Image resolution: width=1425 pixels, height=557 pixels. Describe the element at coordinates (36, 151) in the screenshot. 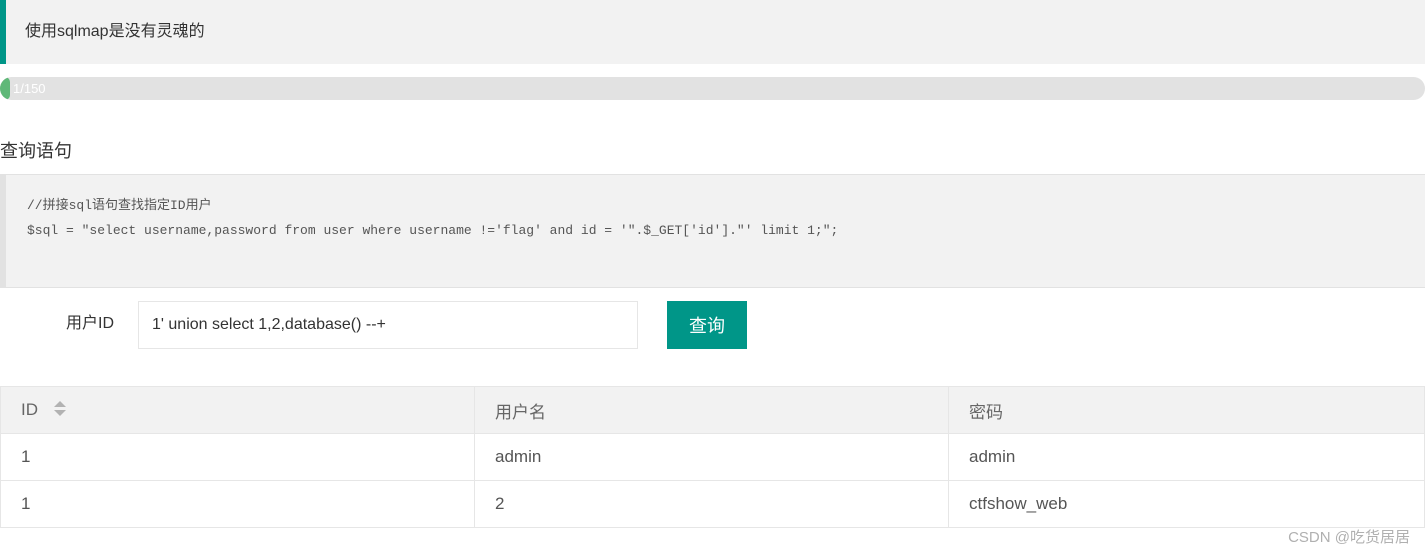

I see `section-title: 查询语句` at that location.